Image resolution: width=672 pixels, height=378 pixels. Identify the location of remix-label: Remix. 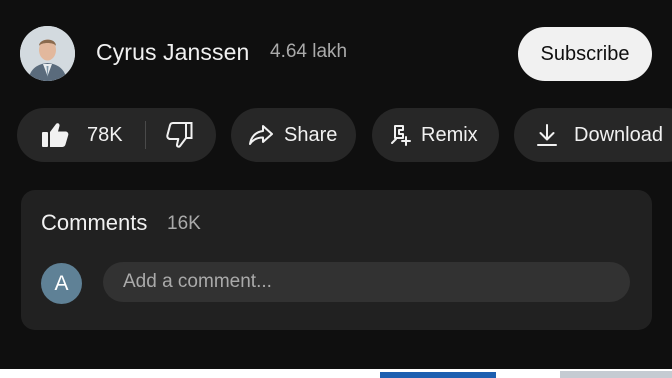
(449, 134).